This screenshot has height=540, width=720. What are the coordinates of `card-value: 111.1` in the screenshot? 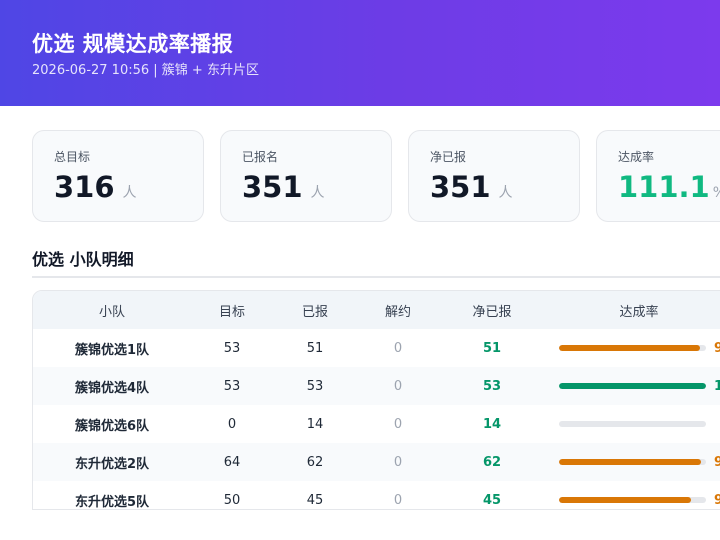 It's located at (664, 187).